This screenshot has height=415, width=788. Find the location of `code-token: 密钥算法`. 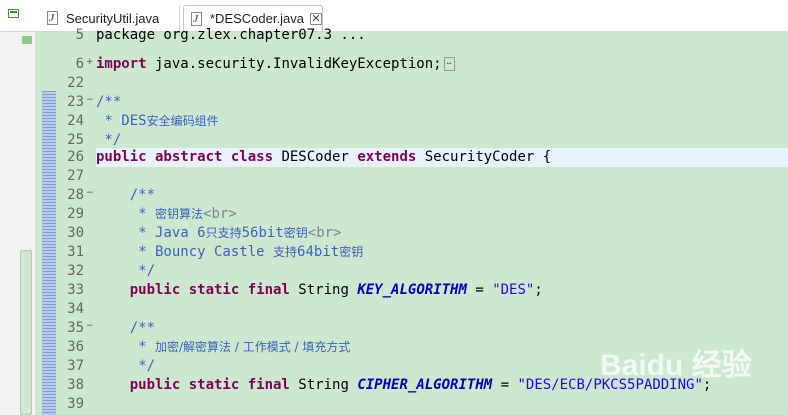

code-token: 密钥算法 is located at coordinates (179, 214).